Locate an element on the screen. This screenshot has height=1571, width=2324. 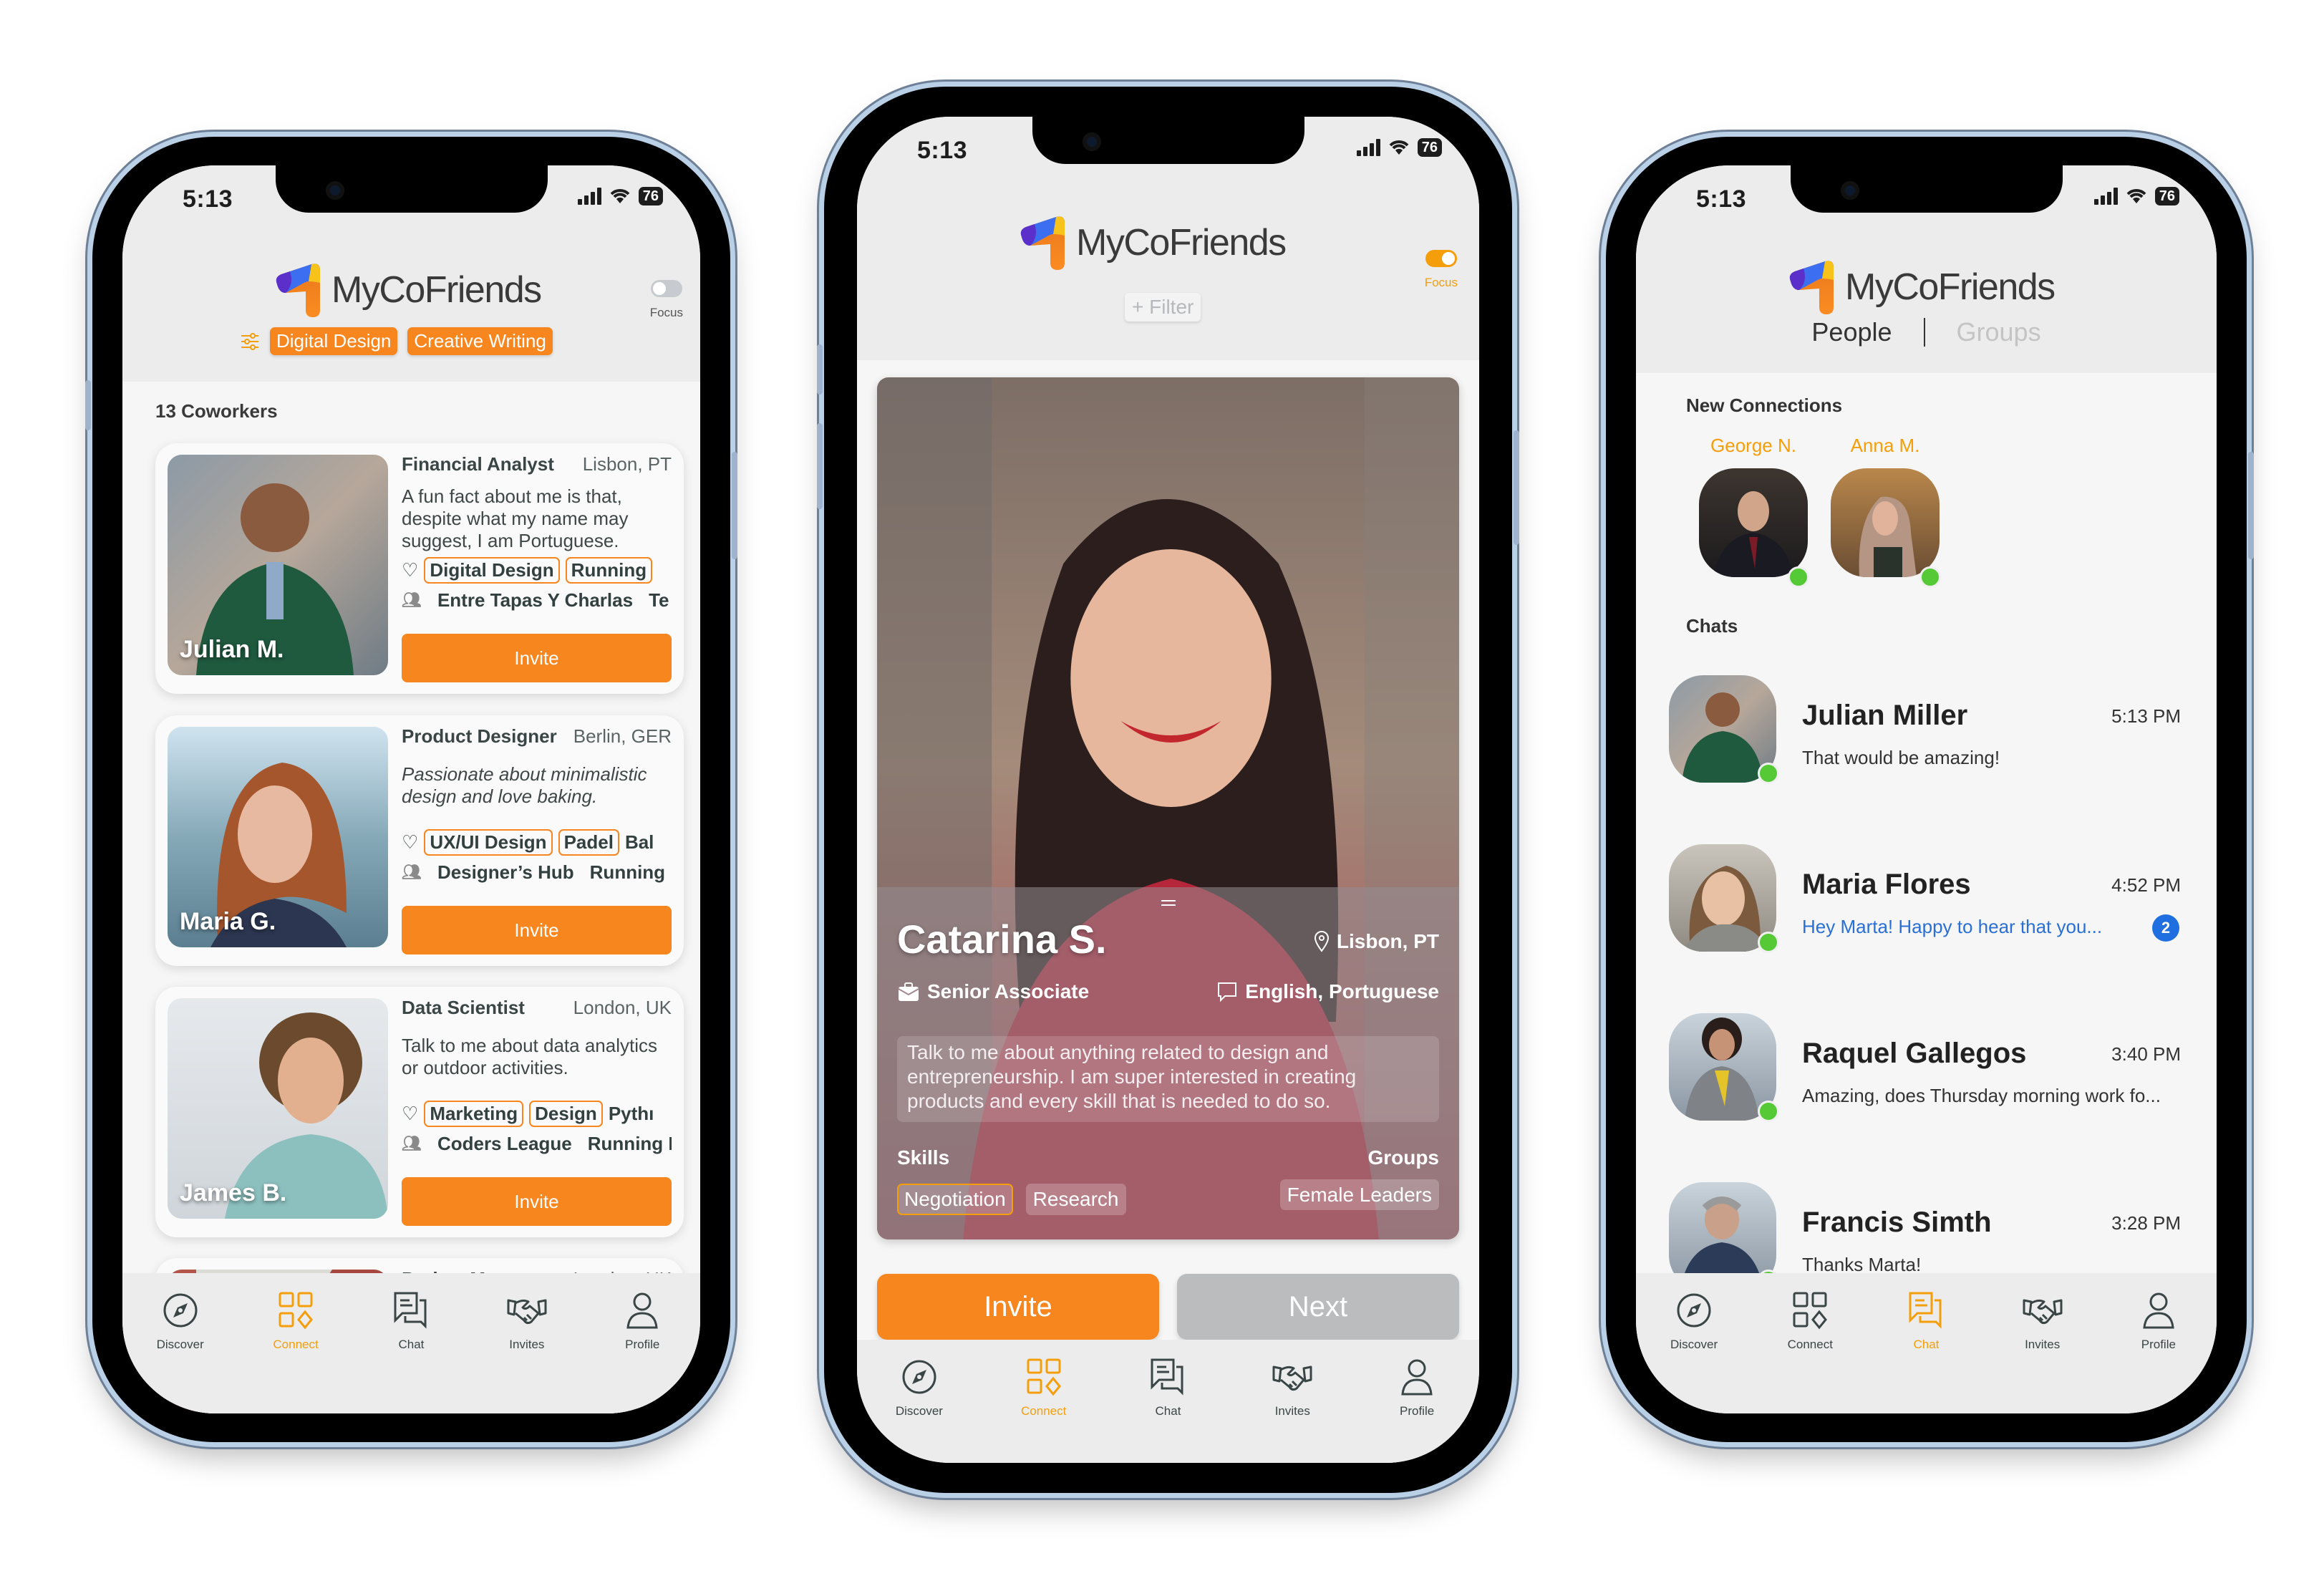
status-time: 5:13 is located at coordinates (1721, 199).